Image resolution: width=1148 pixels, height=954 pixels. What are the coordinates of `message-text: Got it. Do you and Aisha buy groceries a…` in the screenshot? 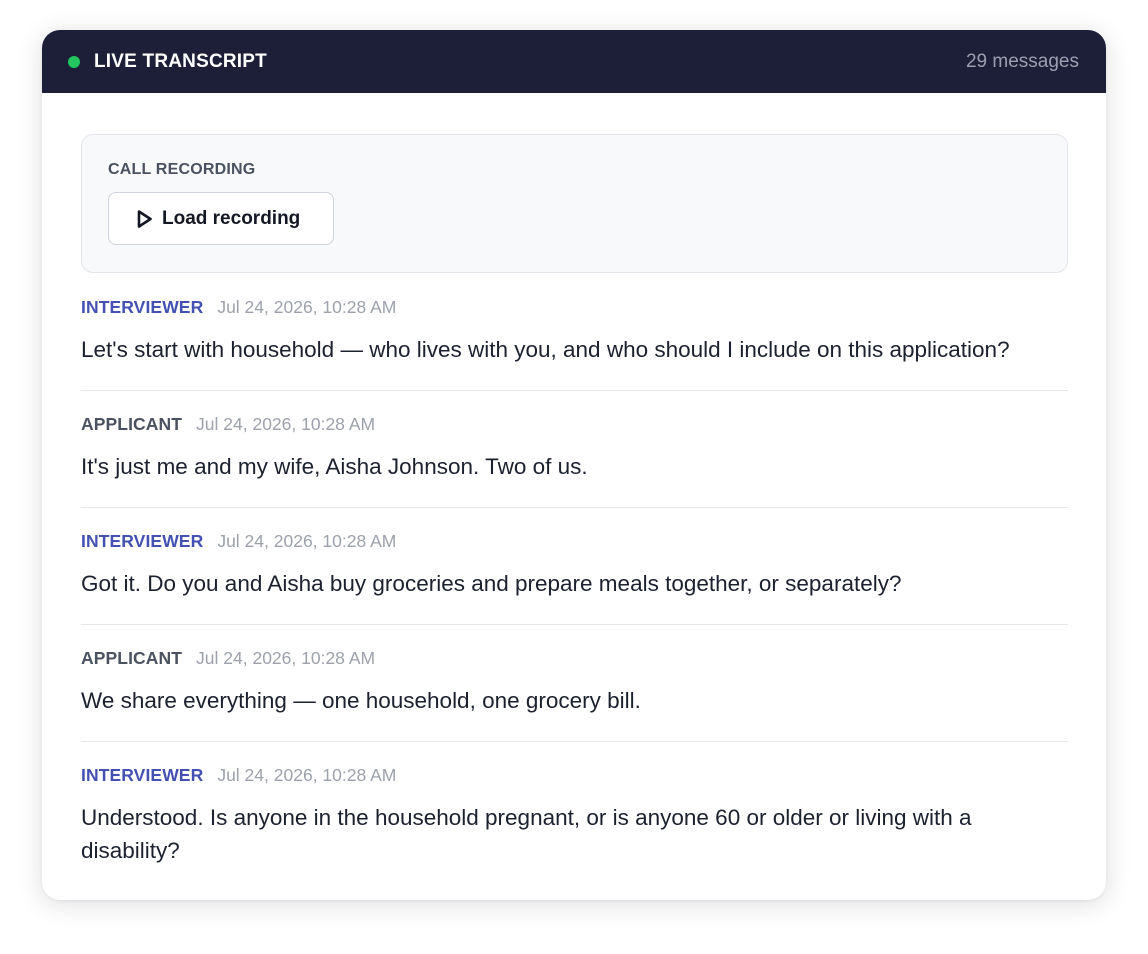 It's located at (491, 583).